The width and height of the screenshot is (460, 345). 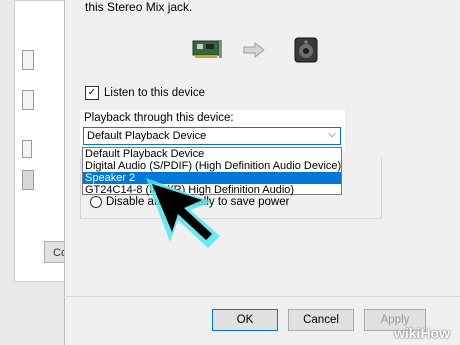 What do you see at coordinates (147, 136) in the screenshot?
I see `playback-selected-value: Default Playback Device` at bounding box center [147, 136].